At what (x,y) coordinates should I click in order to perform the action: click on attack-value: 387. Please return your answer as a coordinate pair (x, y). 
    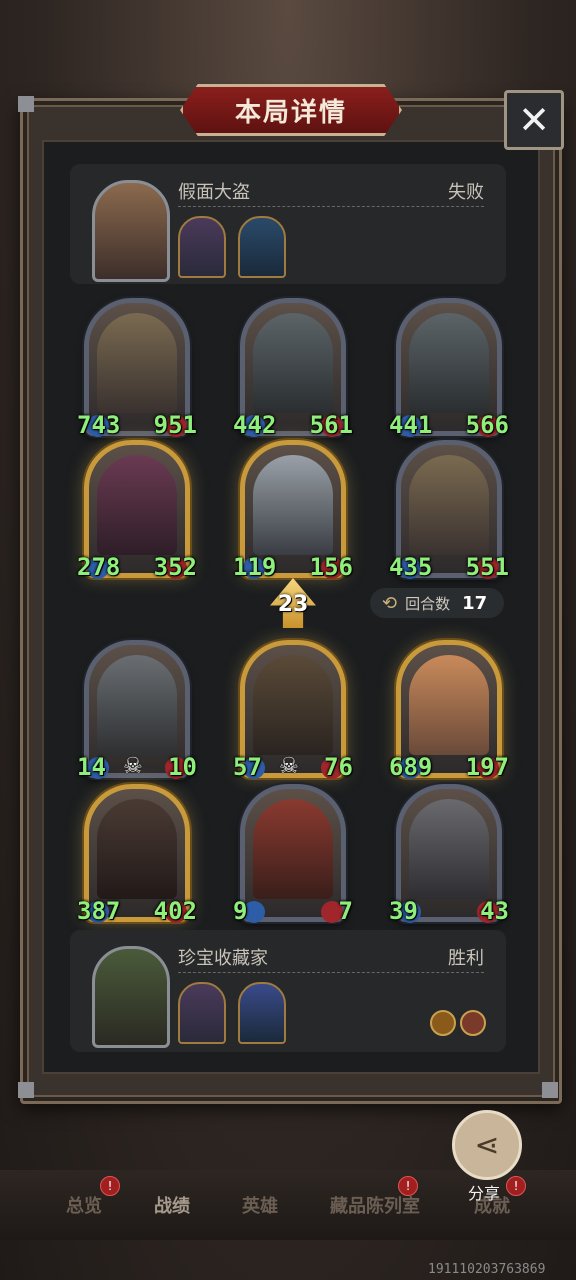
    Looking at the image, I should click on (99, 911).